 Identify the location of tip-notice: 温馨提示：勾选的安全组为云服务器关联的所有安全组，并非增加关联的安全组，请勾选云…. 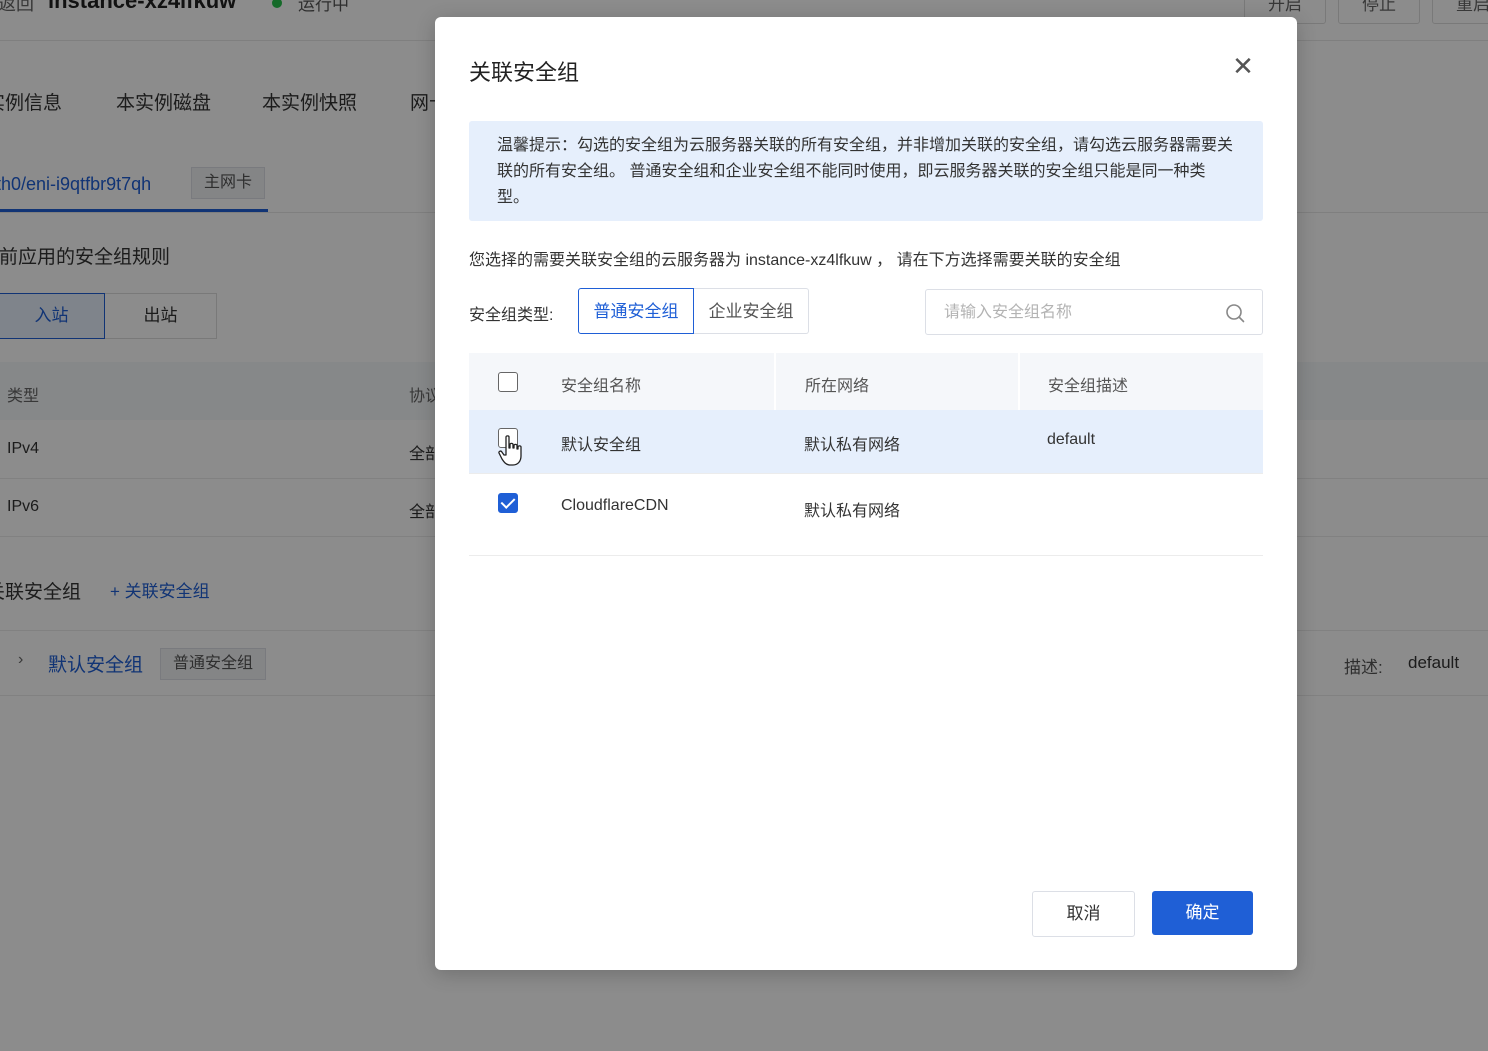
(866, 171).